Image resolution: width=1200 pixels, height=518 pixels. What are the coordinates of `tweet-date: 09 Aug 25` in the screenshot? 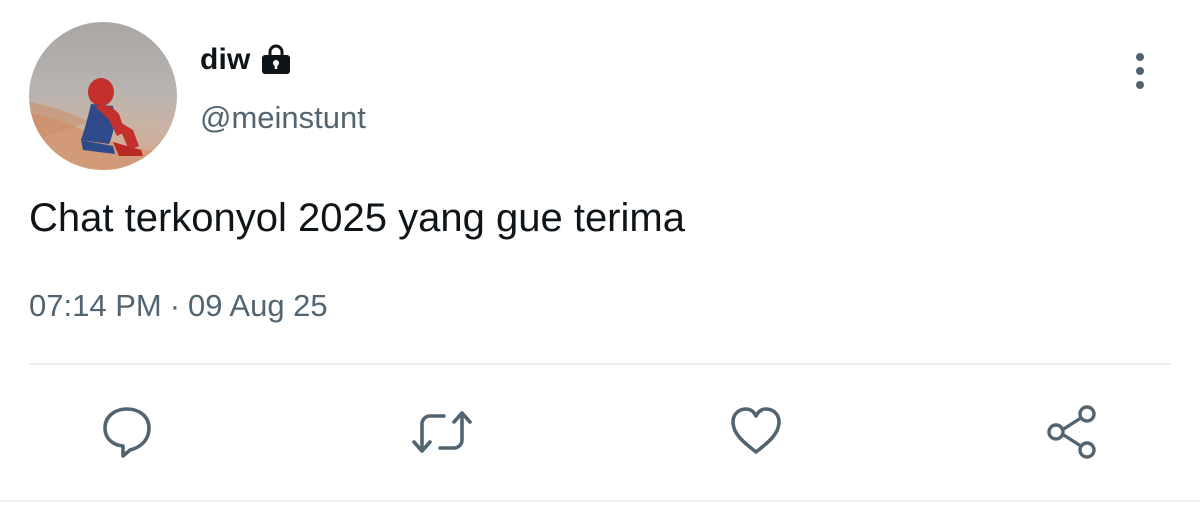 It's located at (258, 305).